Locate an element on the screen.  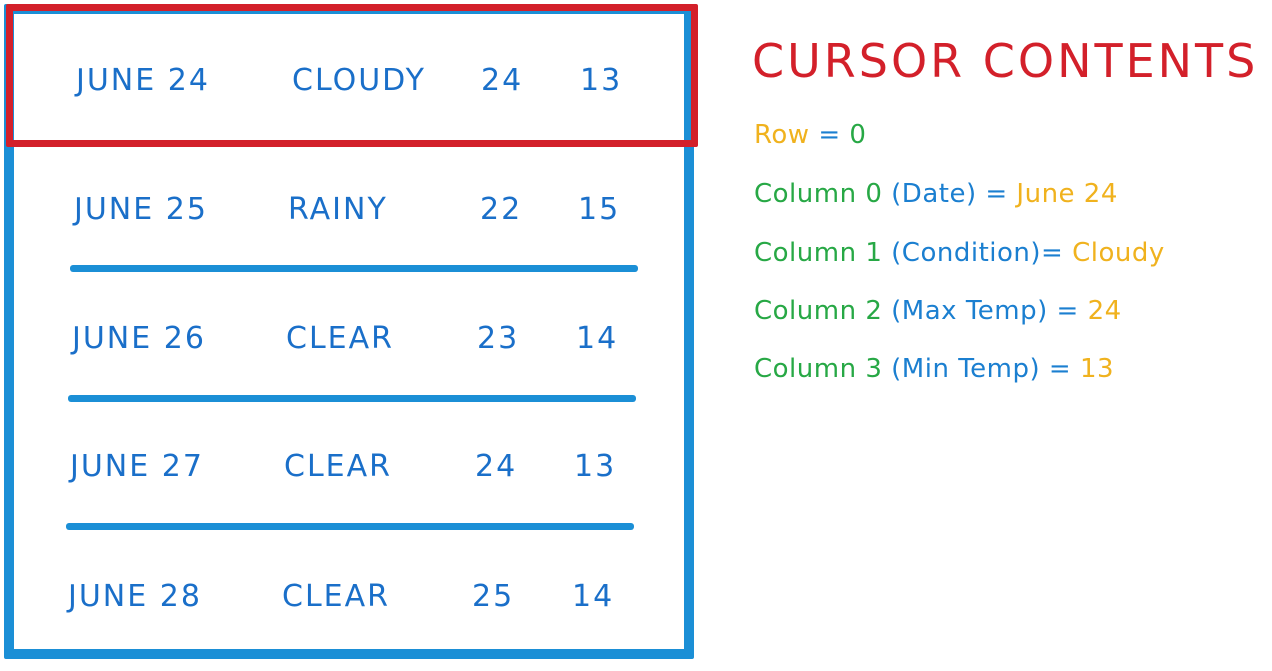
column-3-line: Column 3 (Min Temp) = 13 is located at coordinates (934, 369).